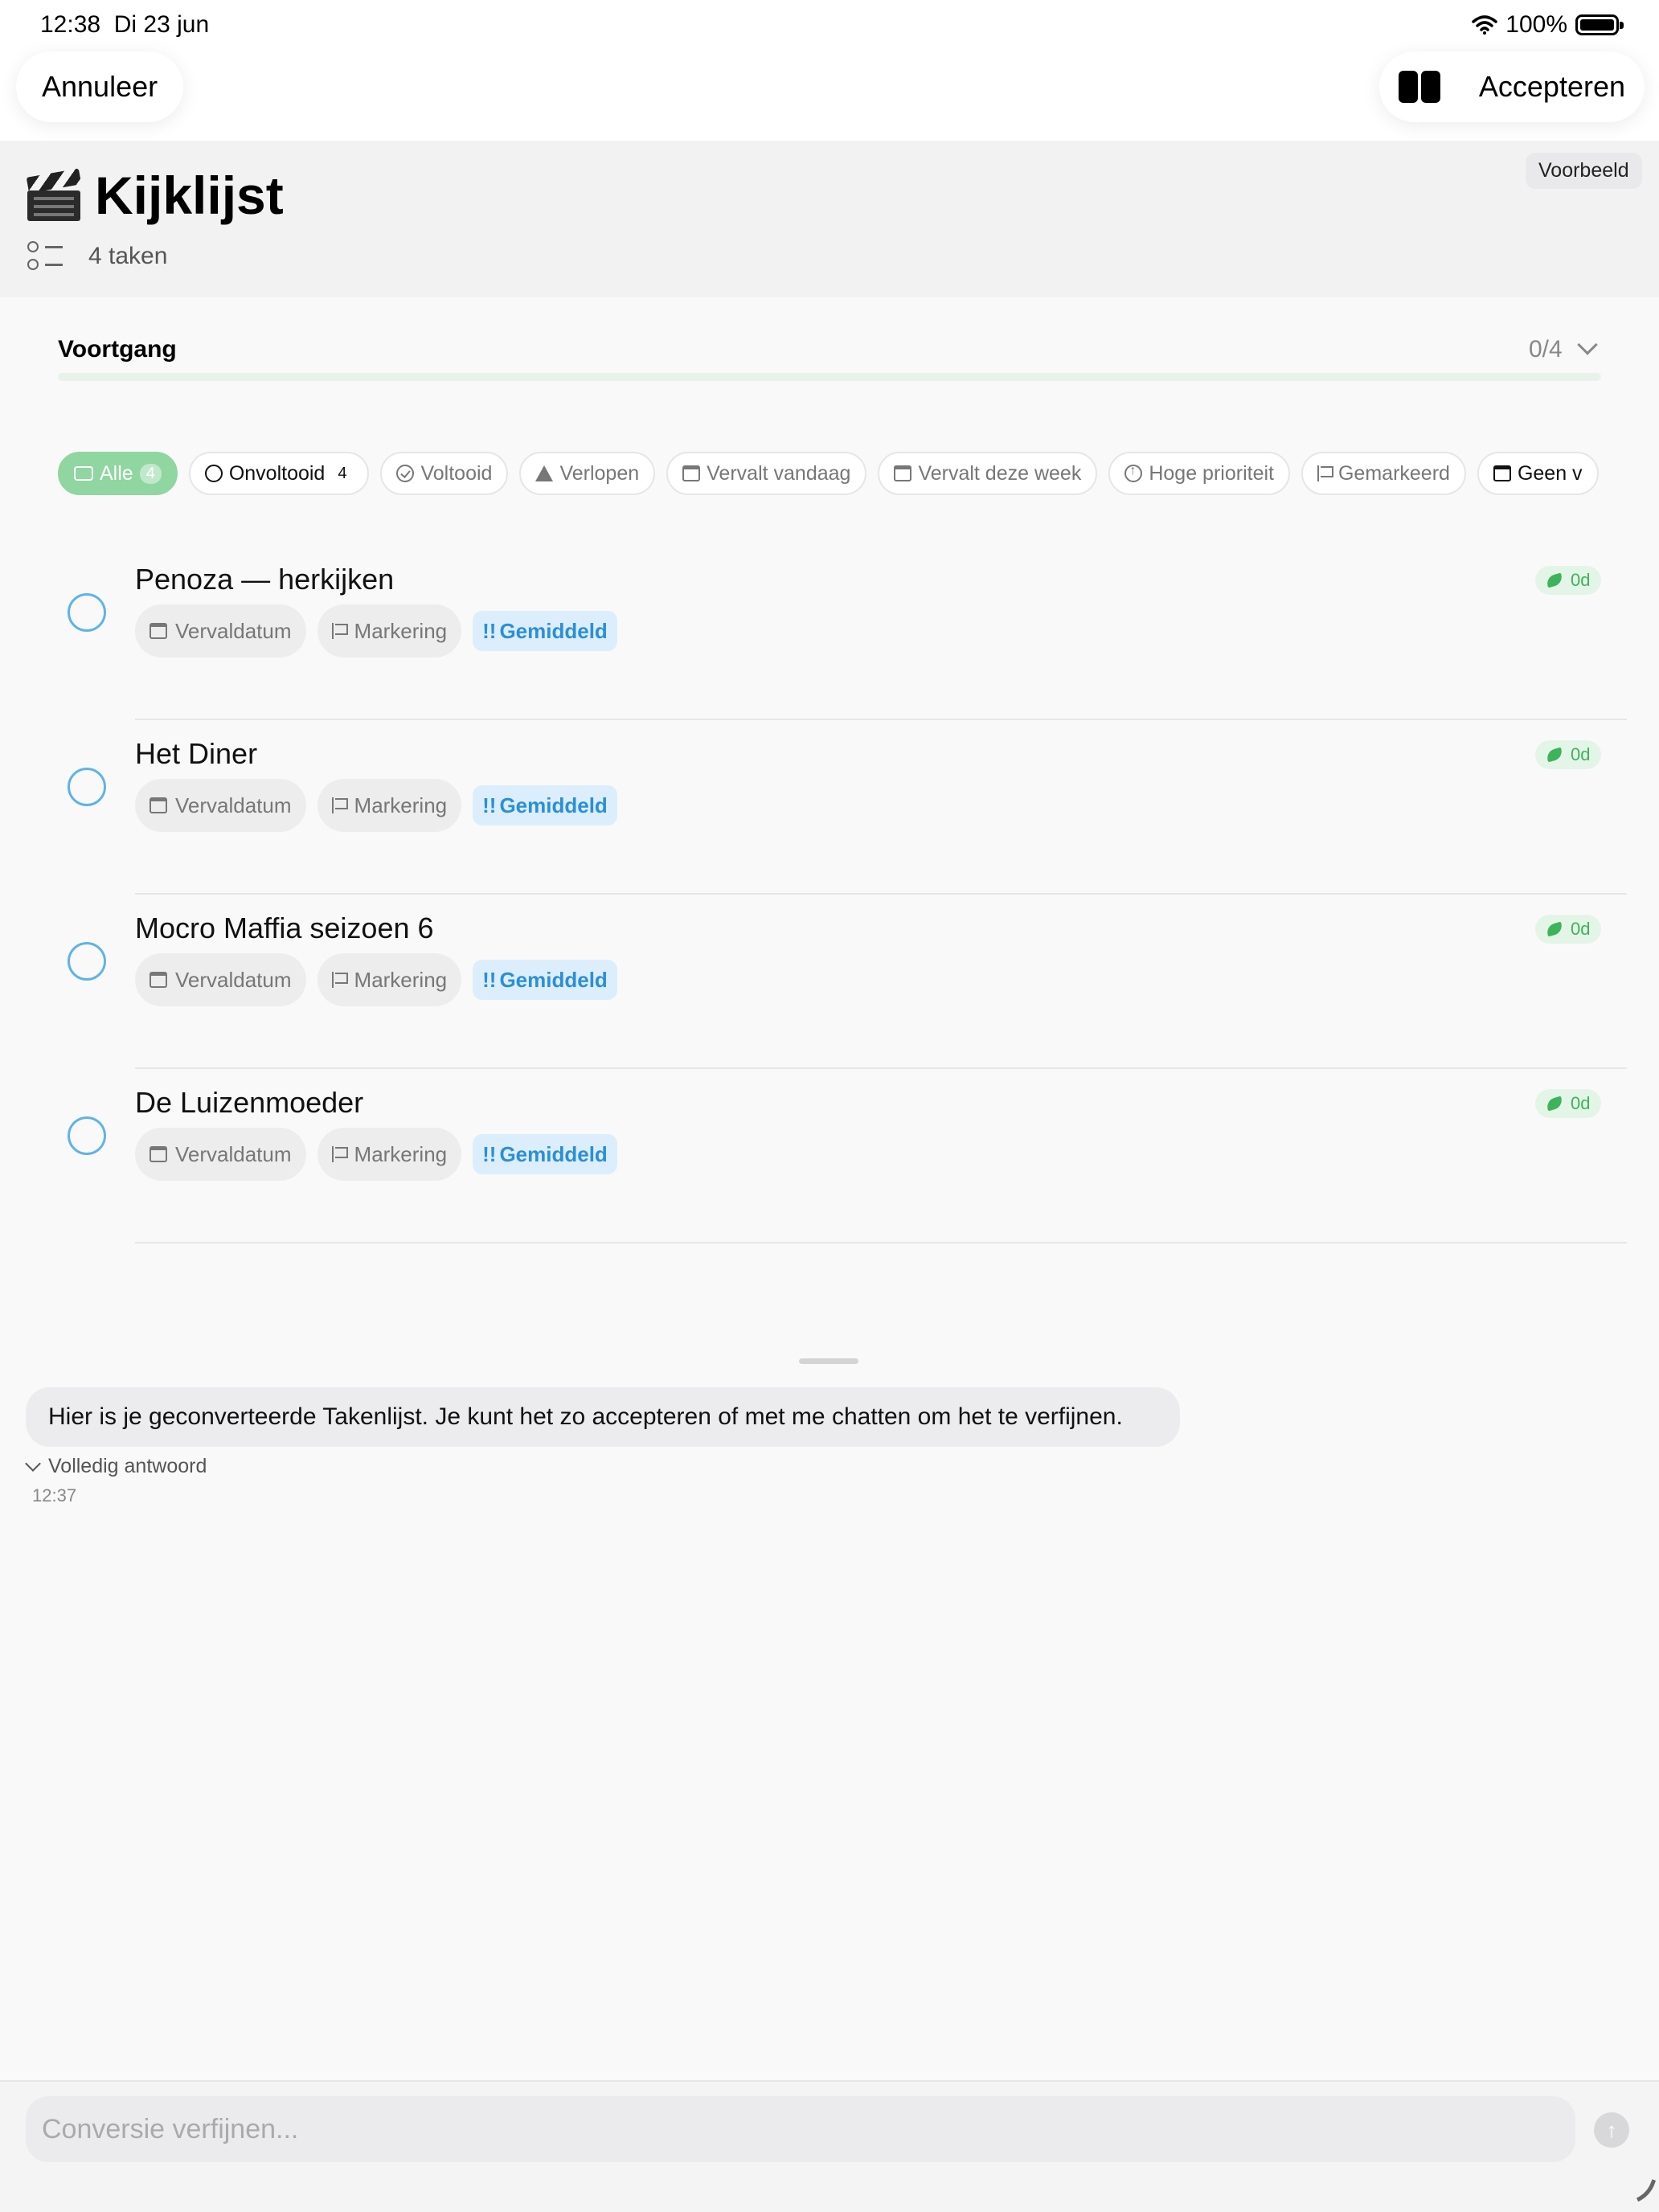  Describe the element at coordinates (1546, 349) in the screenshot. I see `progress-value: 0/4` at that location.